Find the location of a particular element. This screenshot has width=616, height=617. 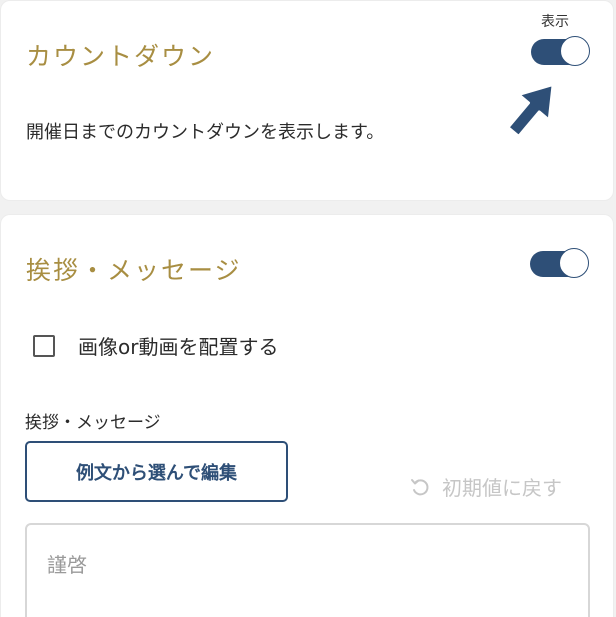

countdown-toggle is located at coordinates (560, 51).